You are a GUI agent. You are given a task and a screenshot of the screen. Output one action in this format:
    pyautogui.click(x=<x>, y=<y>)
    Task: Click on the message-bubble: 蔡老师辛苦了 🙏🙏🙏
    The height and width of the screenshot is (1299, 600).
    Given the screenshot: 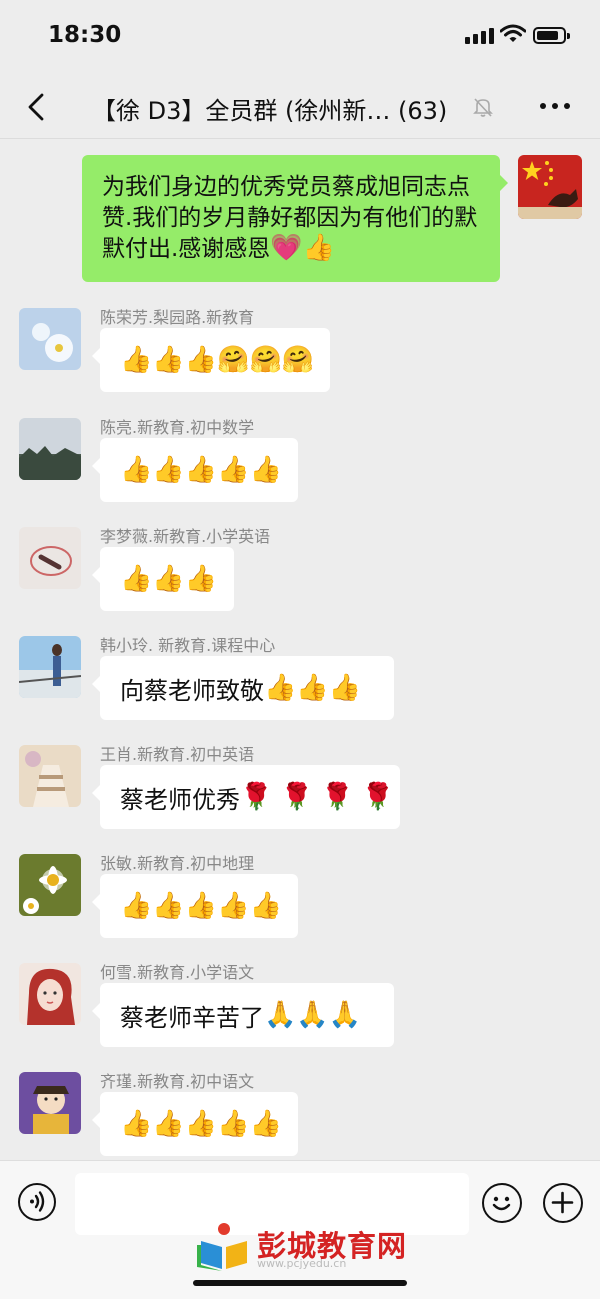 What is the action you would take?
    pyautogui.click(x=243, y=1015)
    